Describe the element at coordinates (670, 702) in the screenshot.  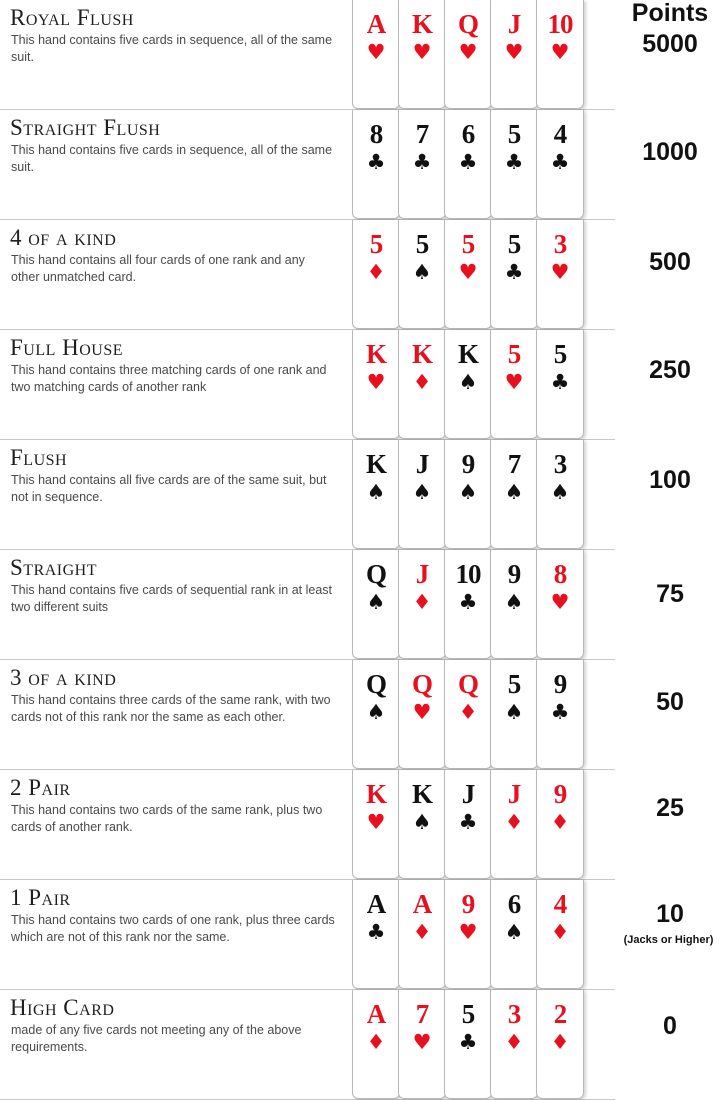
I see `points-value: 50` at that location.